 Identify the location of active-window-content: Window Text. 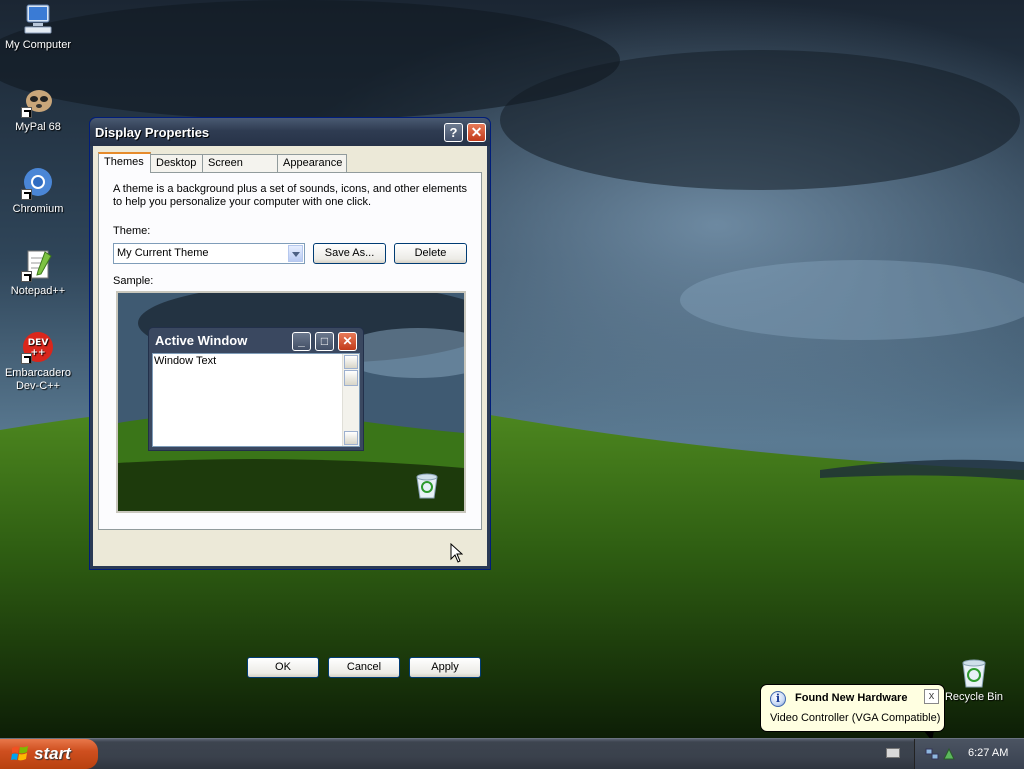
(256, 400).